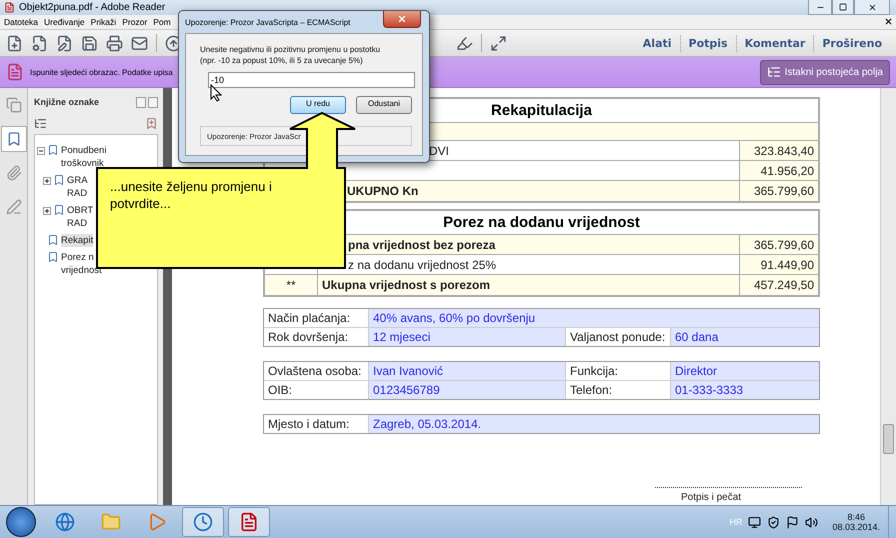  I want to click on bookmark-item: Ponudbeni troškovnik, so click(83, 157).